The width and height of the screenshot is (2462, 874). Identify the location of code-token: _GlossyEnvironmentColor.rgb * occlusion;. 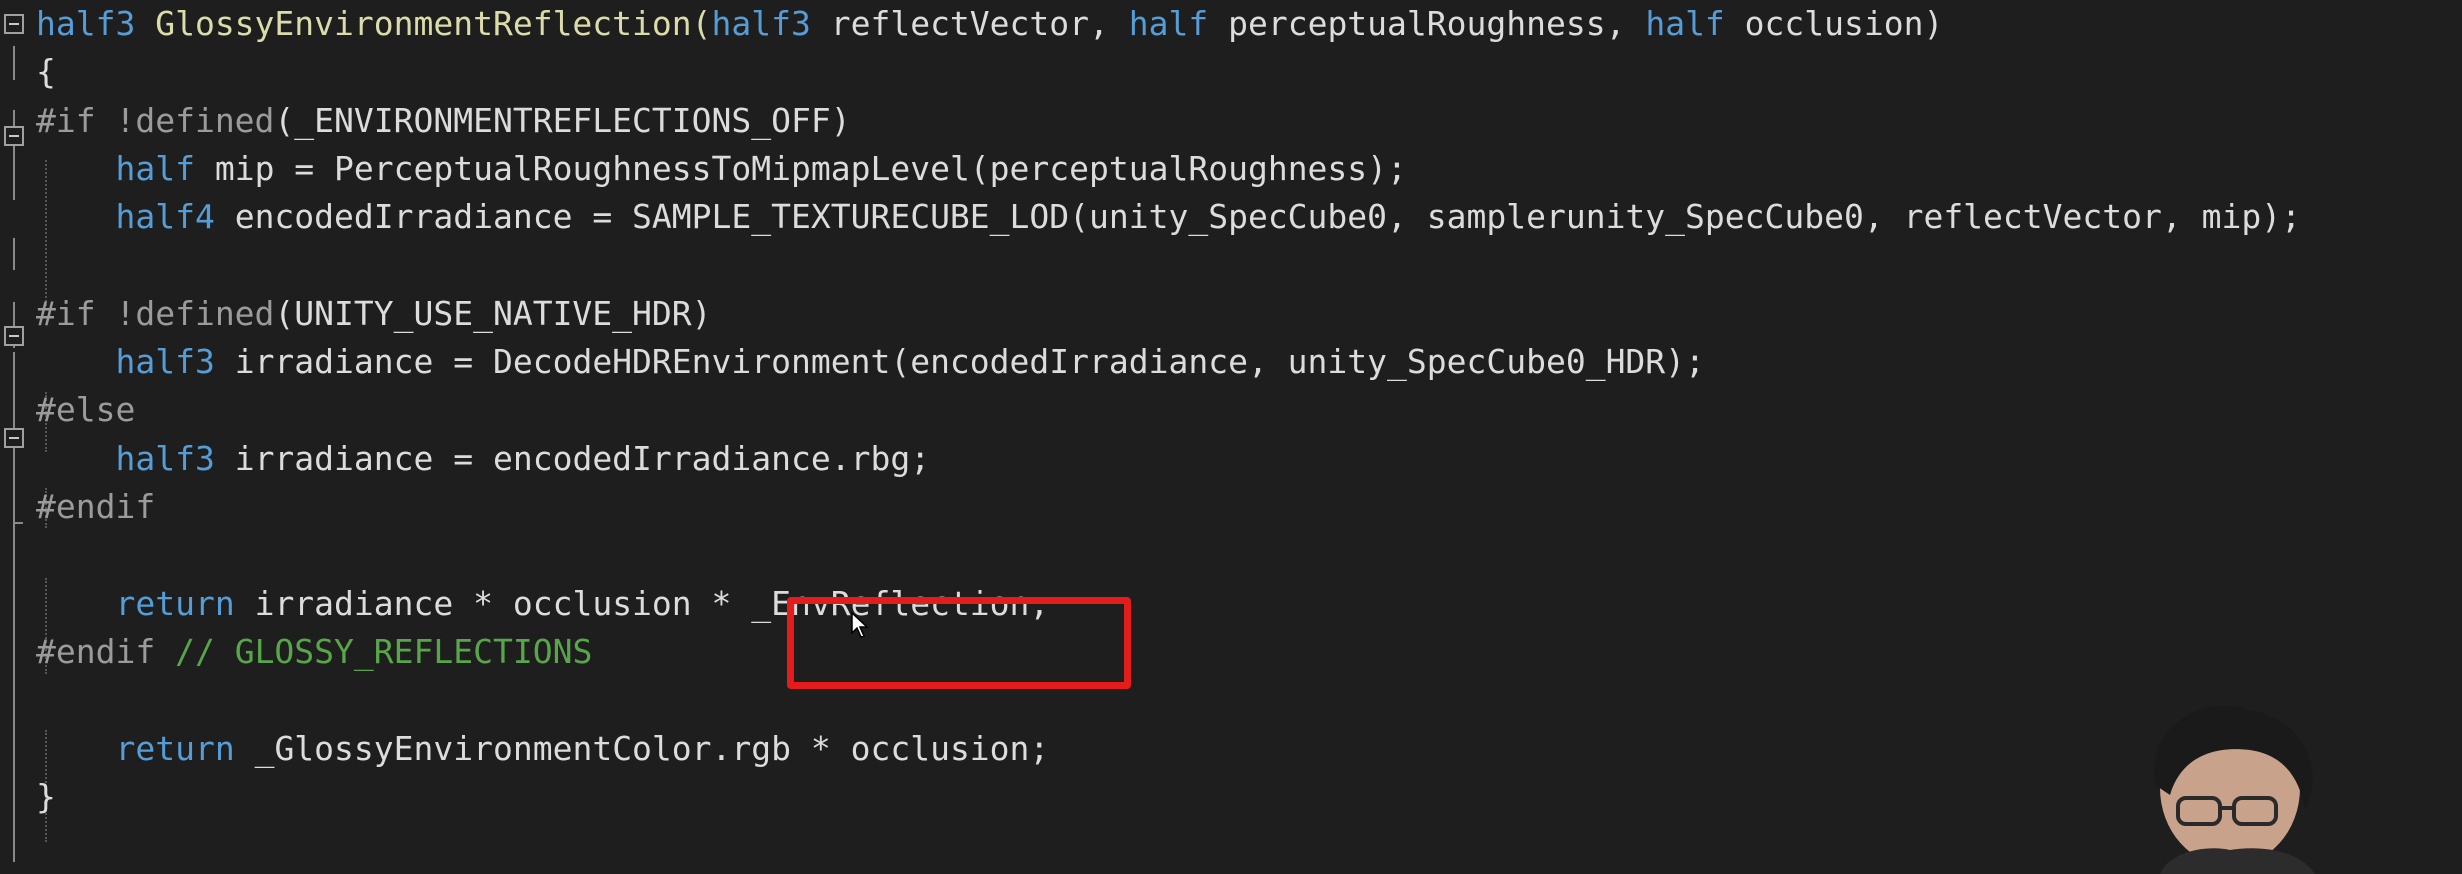
(642, 748).